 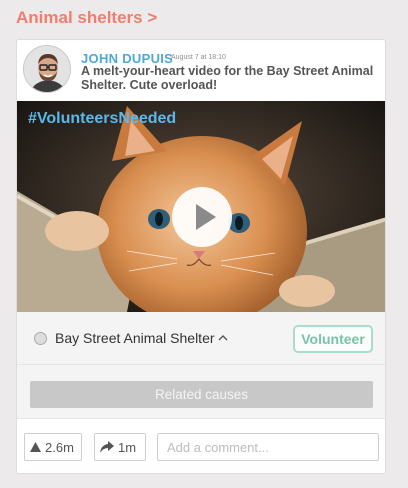 I want to click on post-timestamp: August 7 at 18:10, so click(x=198, y=57).